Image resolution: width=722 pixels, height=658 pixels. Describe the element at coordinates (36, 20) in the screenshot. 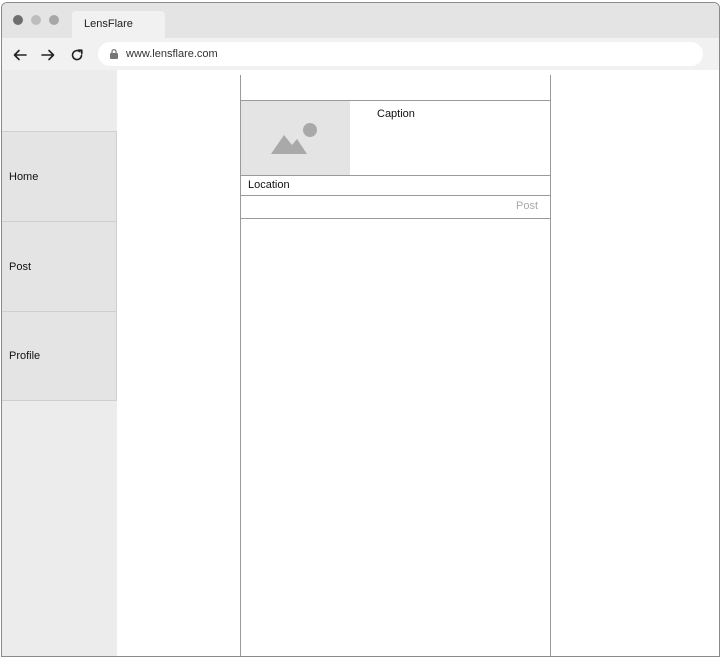

I see `minimize-window-button` at that location.